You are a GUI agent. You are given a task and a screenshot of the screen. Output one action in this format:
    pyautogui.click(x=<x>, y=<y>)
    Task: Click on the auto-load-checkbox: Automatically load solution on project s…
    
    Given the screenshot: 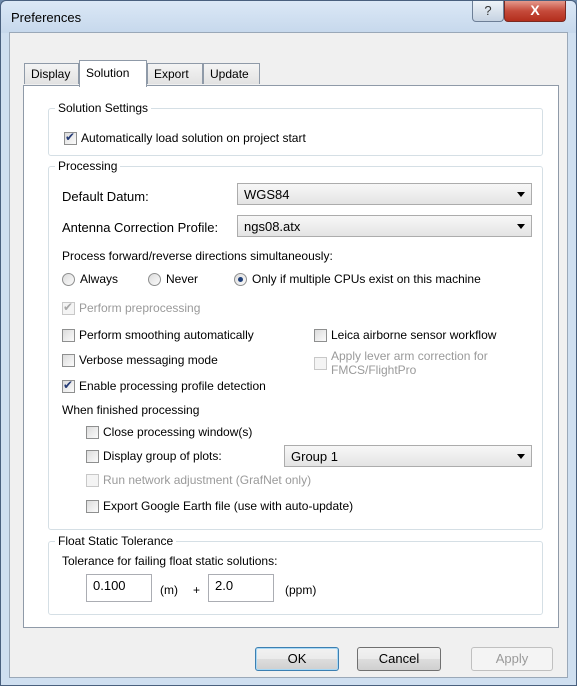 What is the action you would take?
    pyautogui.click(x=185, y=137)
    